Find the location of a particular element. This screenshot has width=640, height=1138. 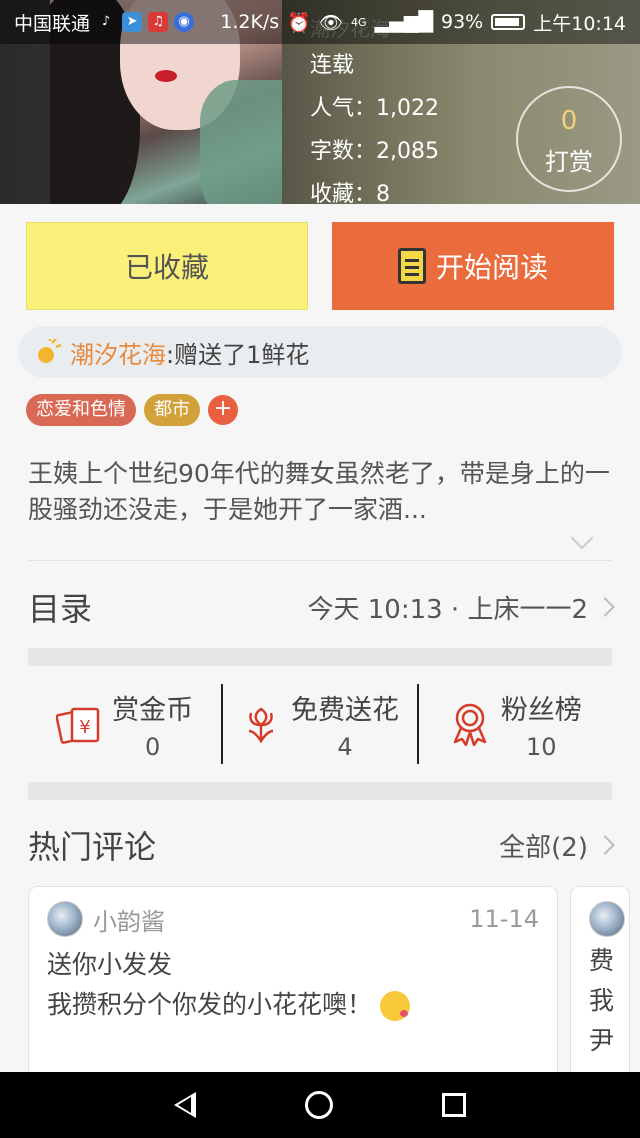

tag-romance: 恋爱和色情 is located at coordinates (81, 410).